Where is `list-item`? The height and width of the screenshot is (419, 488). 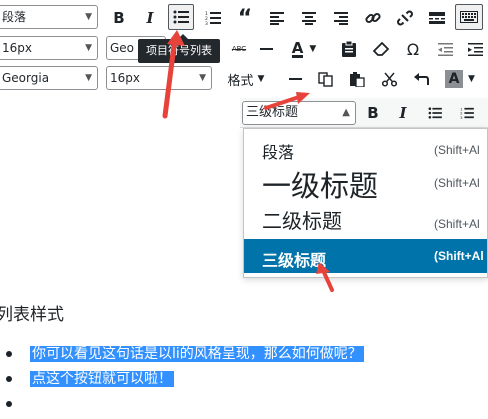
list-item is located at coordinates (185, 406).